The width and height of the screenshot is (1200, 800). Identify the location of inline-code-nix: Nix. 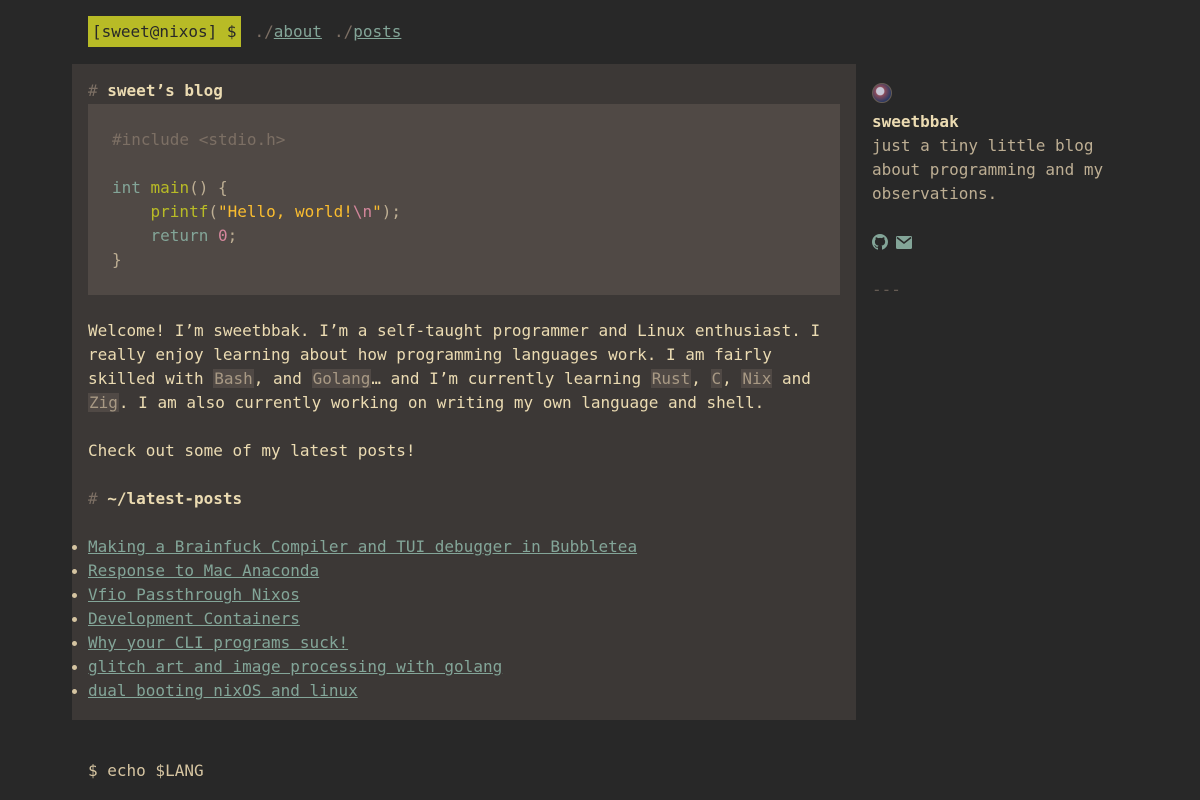
(757, 378).